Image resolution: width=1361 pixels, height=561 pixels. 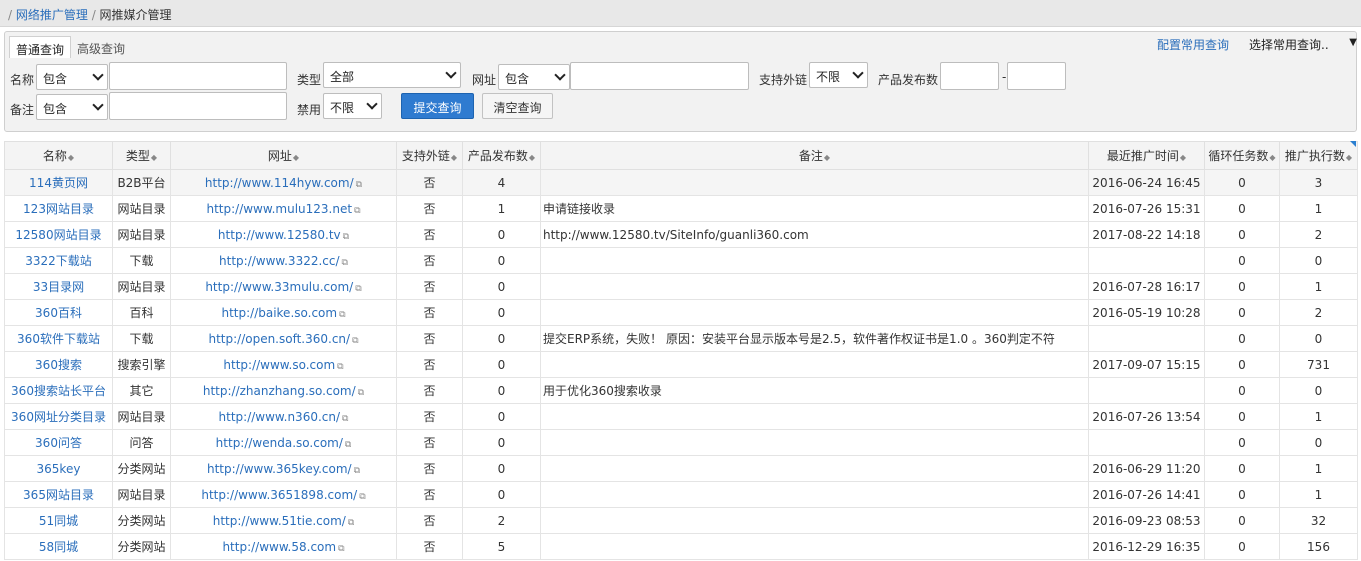 I want to click on cell-name-text: 360软件下载站, so click(x=58, y=339).